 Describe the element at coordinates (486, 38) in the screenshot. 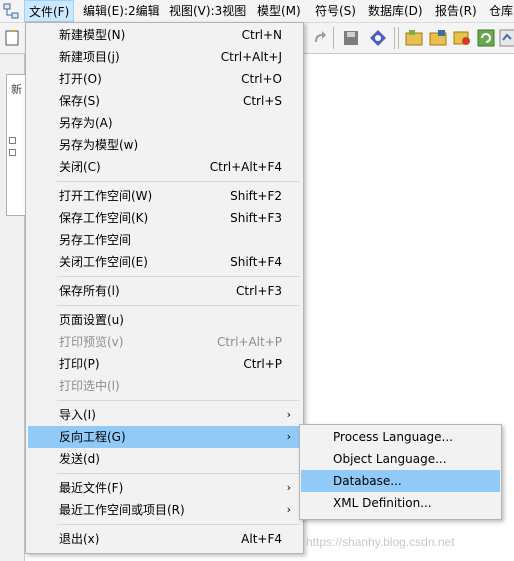

I see `refresh-icon` at that location.